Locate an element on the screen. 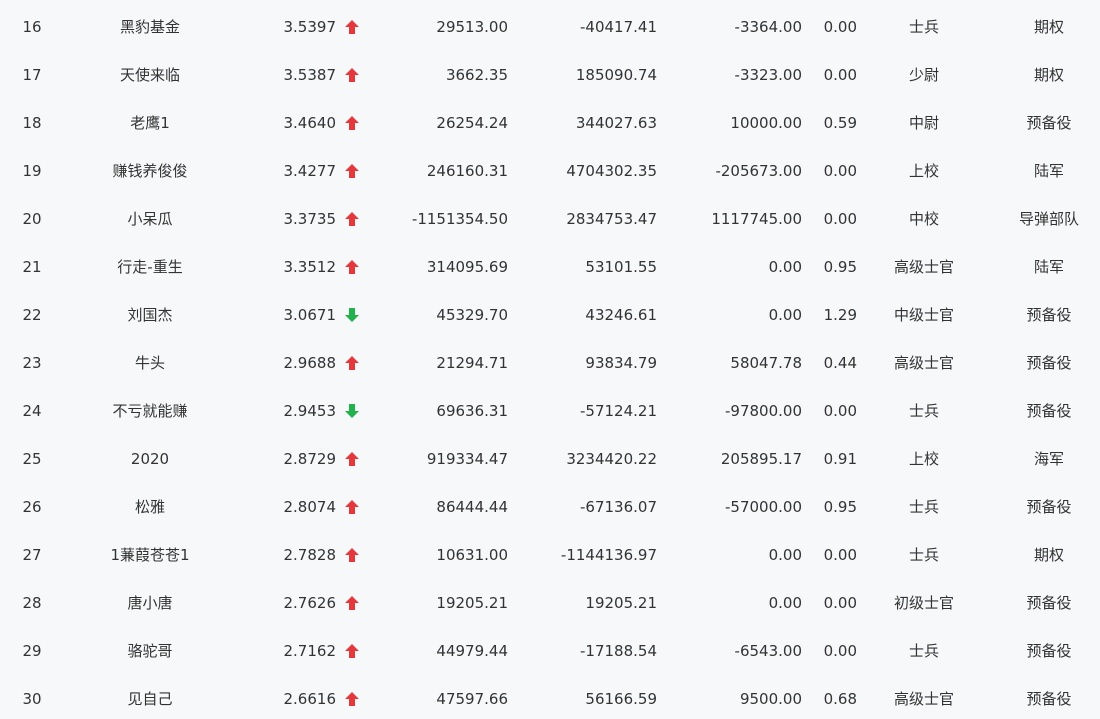  rank-cell: 29 is located at coordinates (32, 651).